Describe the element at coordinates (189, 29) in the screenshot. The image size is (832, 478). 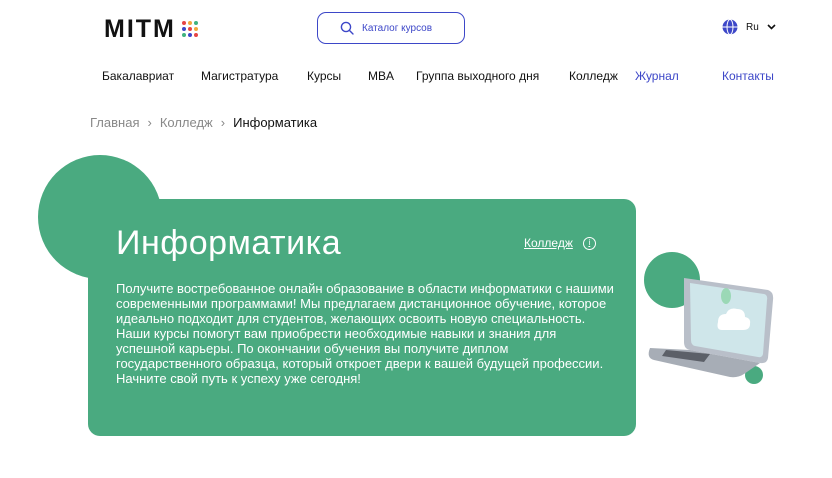
I see `logo-dots-icon` at that location.